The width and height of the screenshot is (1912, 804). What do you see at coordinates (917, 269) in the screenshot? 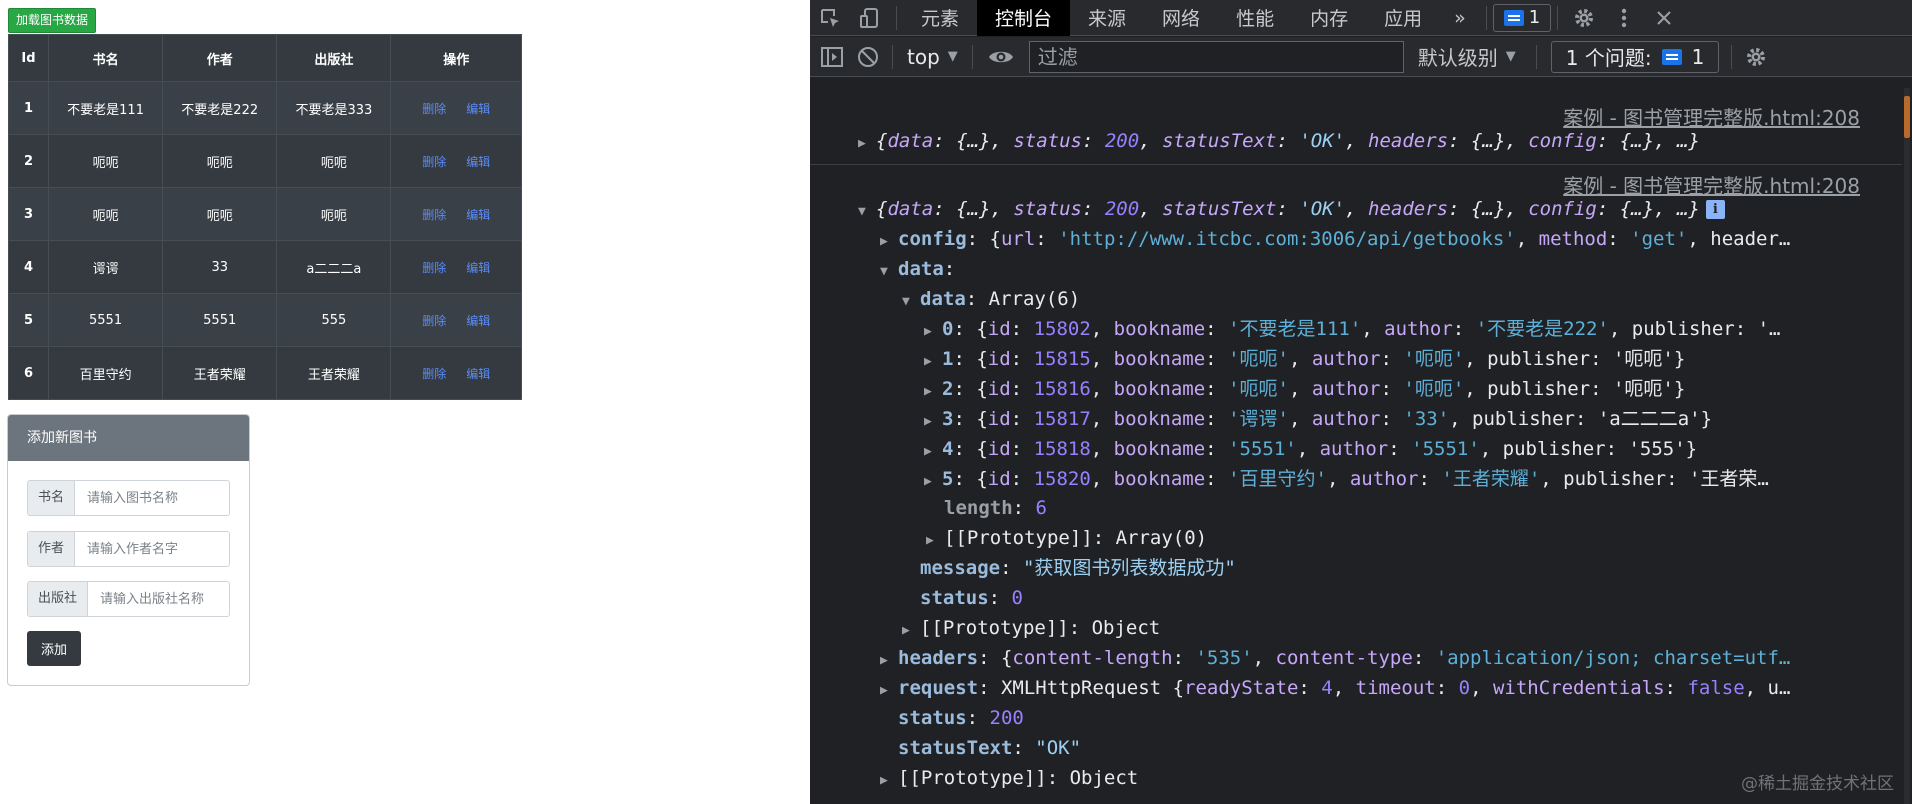
I see `data-row: ▼ data:` at bounding box center [917, 269].